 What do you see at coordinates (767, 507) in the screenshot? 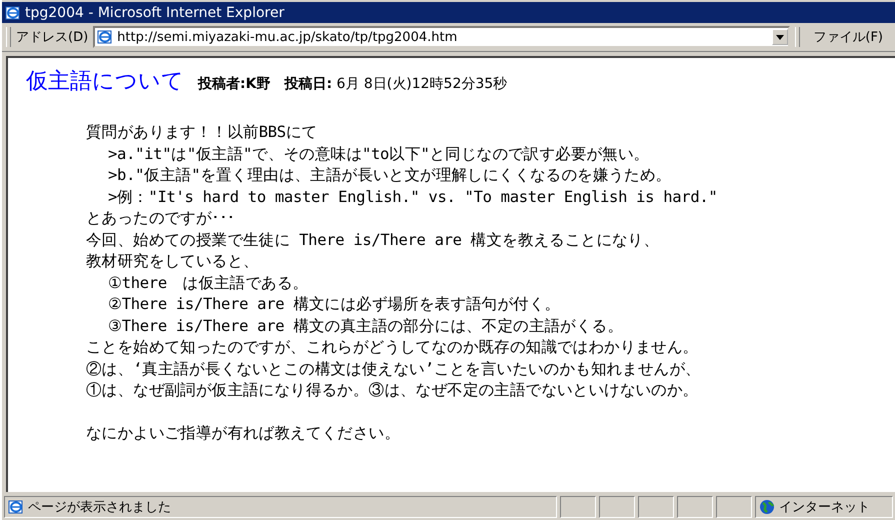
I see `globe-icon` at bounding box center [767, 507].